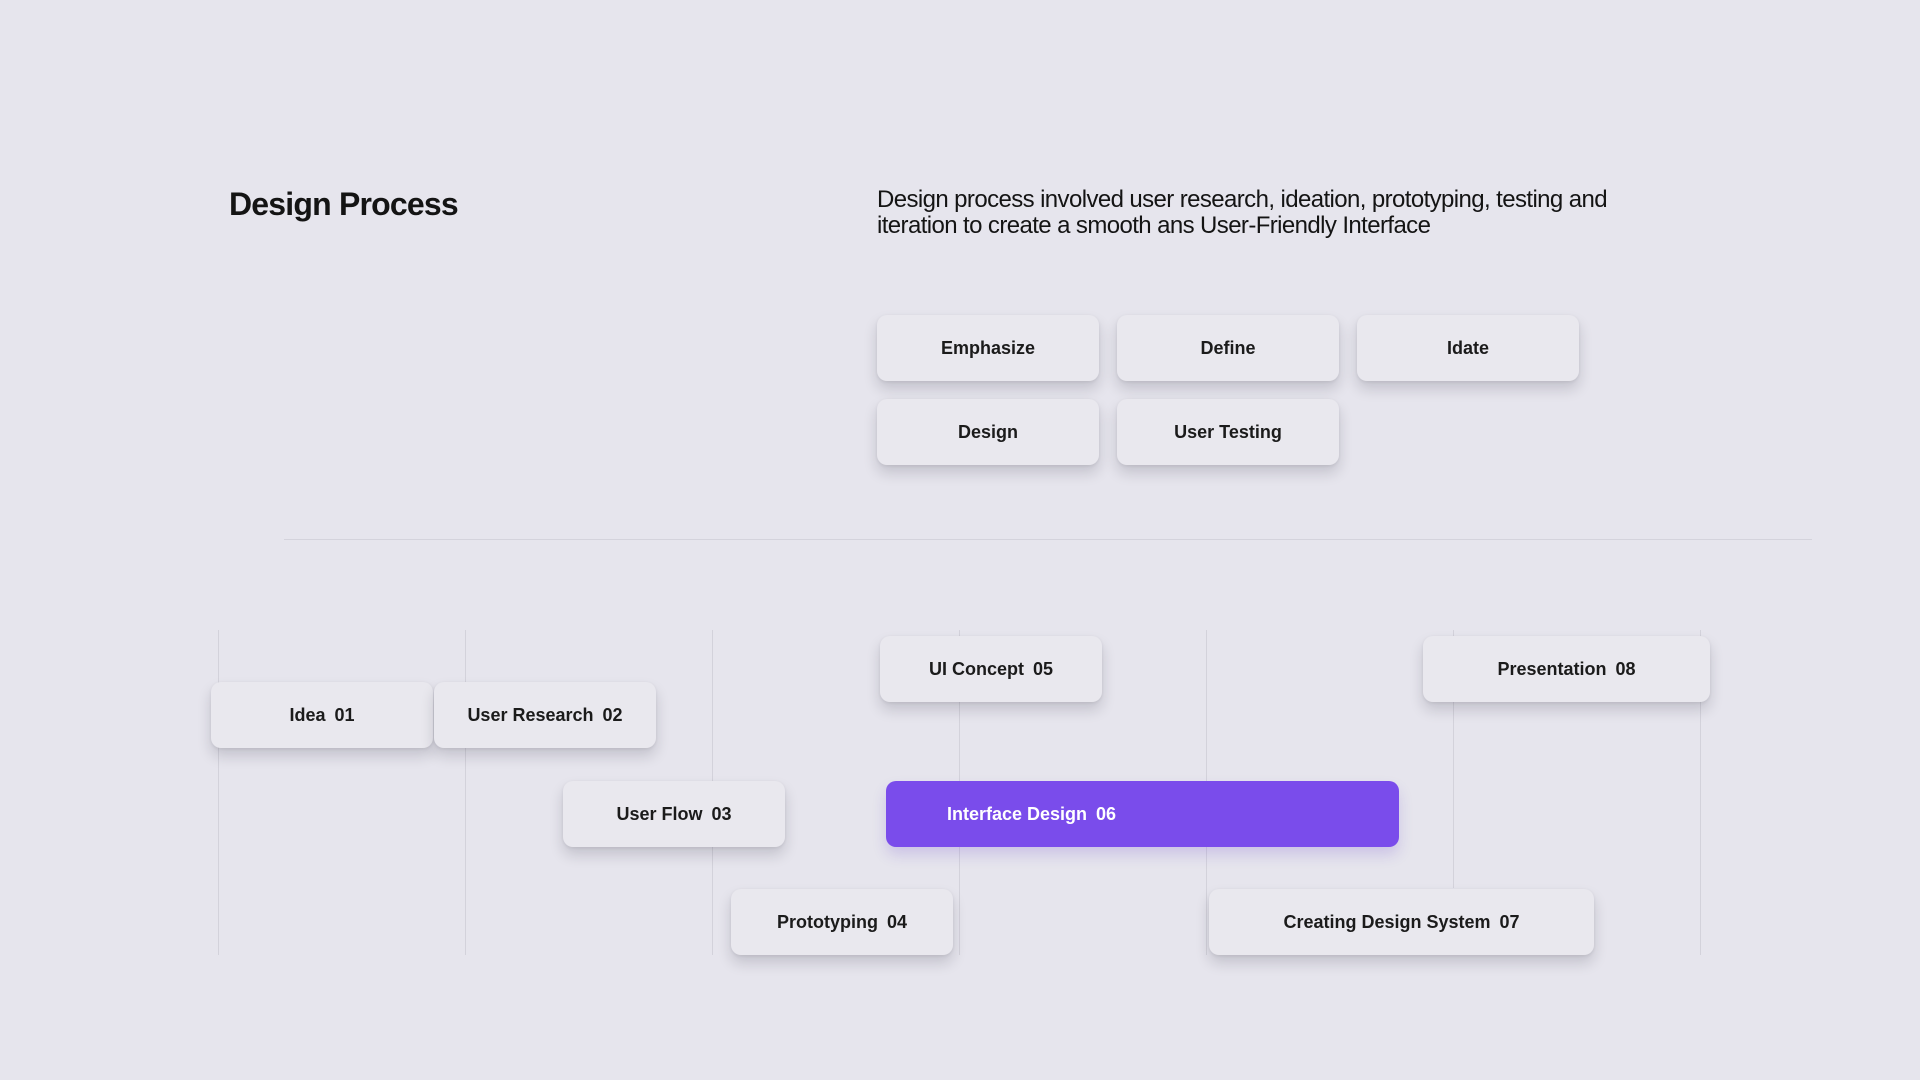 Image resolution: width=1920 pixels, height=1080 pixels. I want to click on phase-label: Emphasize, so click(988, 347).